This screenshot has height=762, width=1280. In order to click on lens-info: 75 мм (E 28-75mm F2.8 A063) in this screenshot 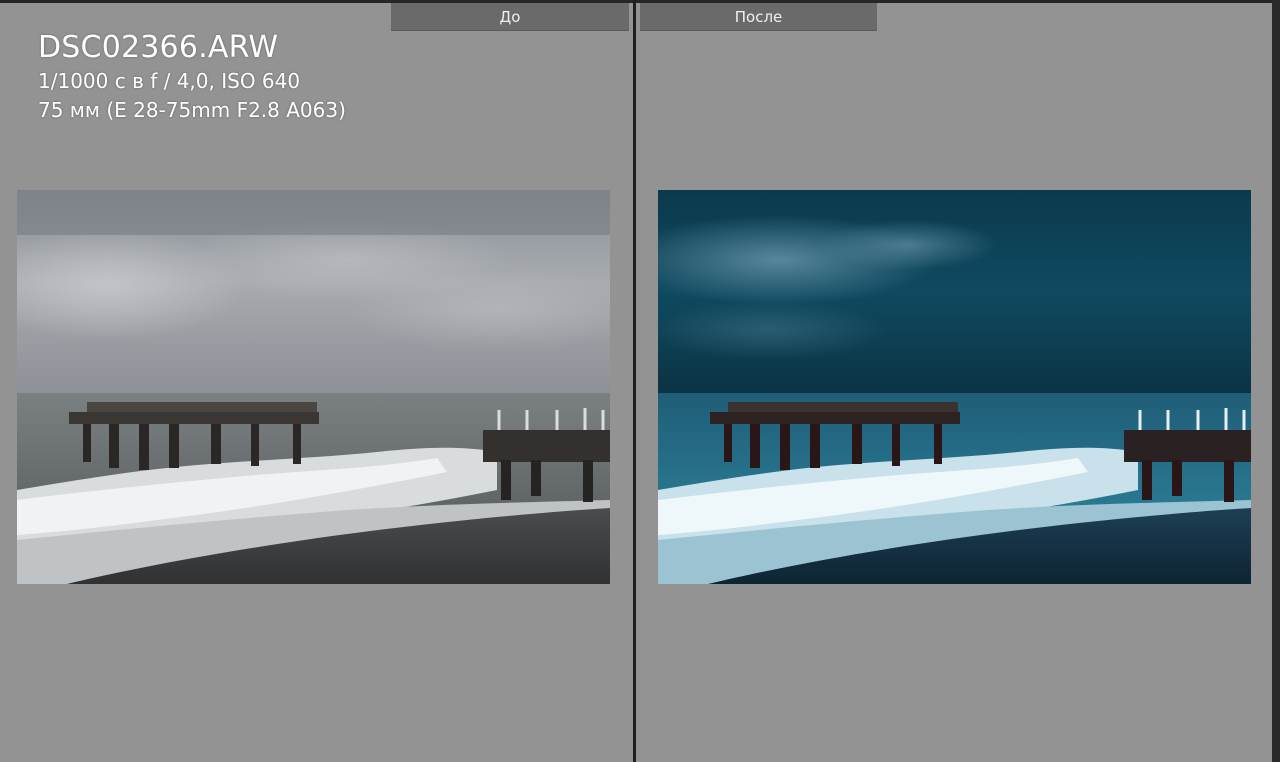, I will do `click(192, 110)`.